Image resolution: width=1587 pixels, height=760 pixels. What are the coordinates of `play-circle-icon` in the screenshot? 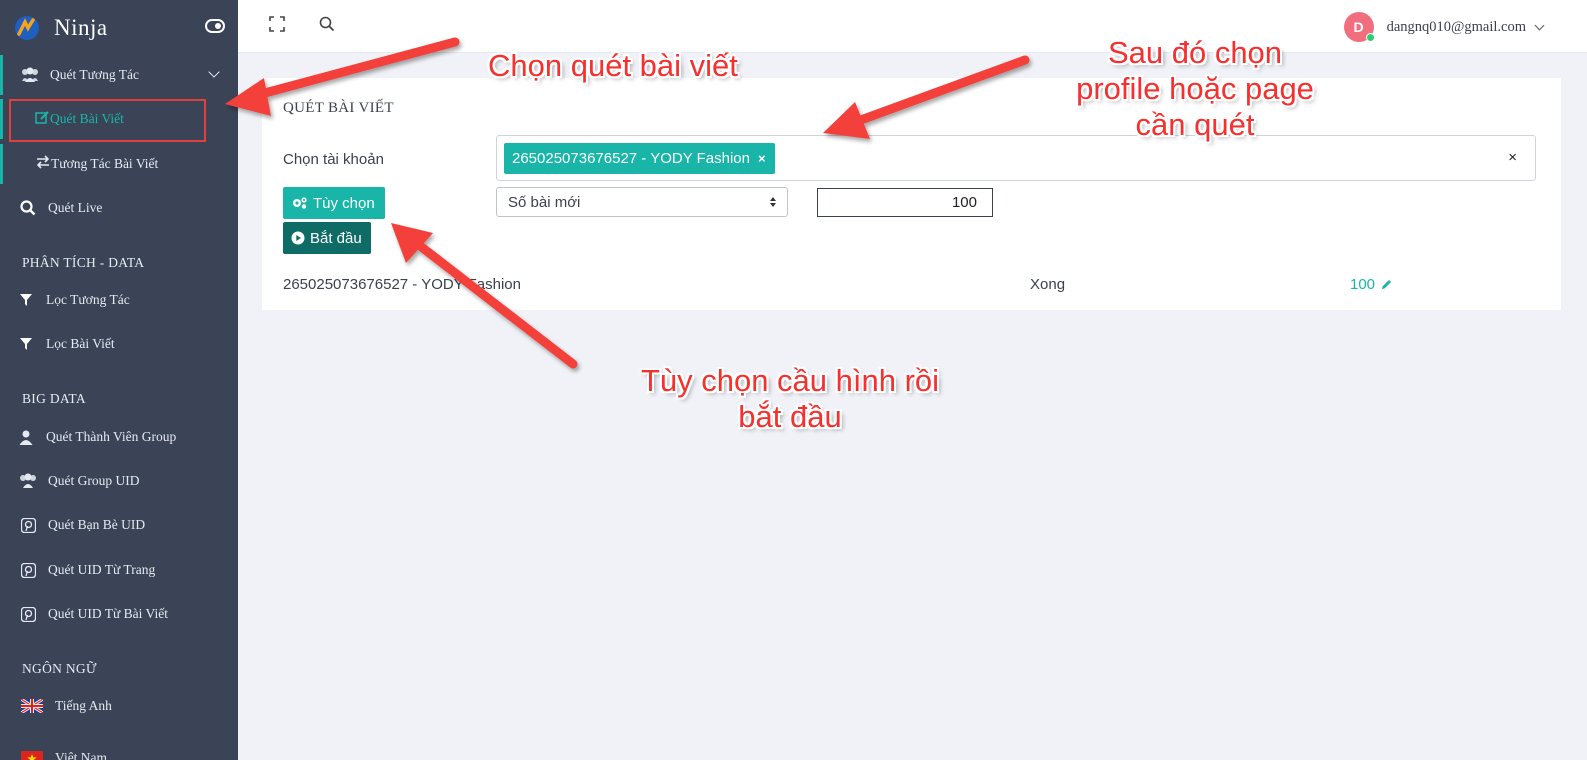 It's located at (298, 238).